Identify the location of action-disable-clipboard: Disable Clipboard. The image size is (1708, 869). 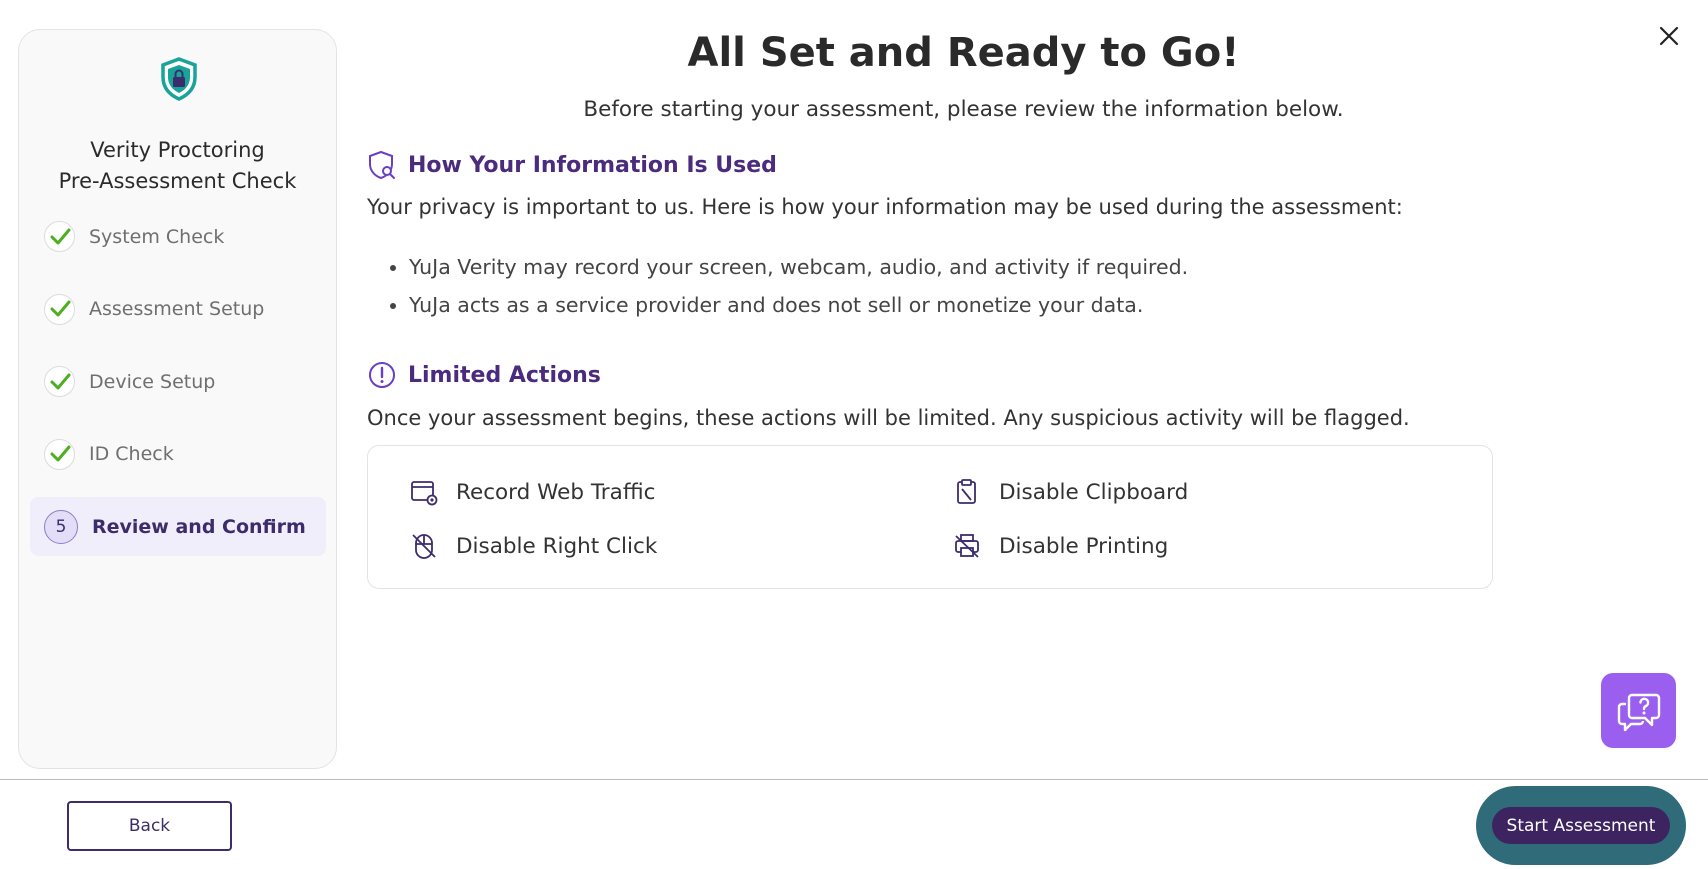
(1070, 492).